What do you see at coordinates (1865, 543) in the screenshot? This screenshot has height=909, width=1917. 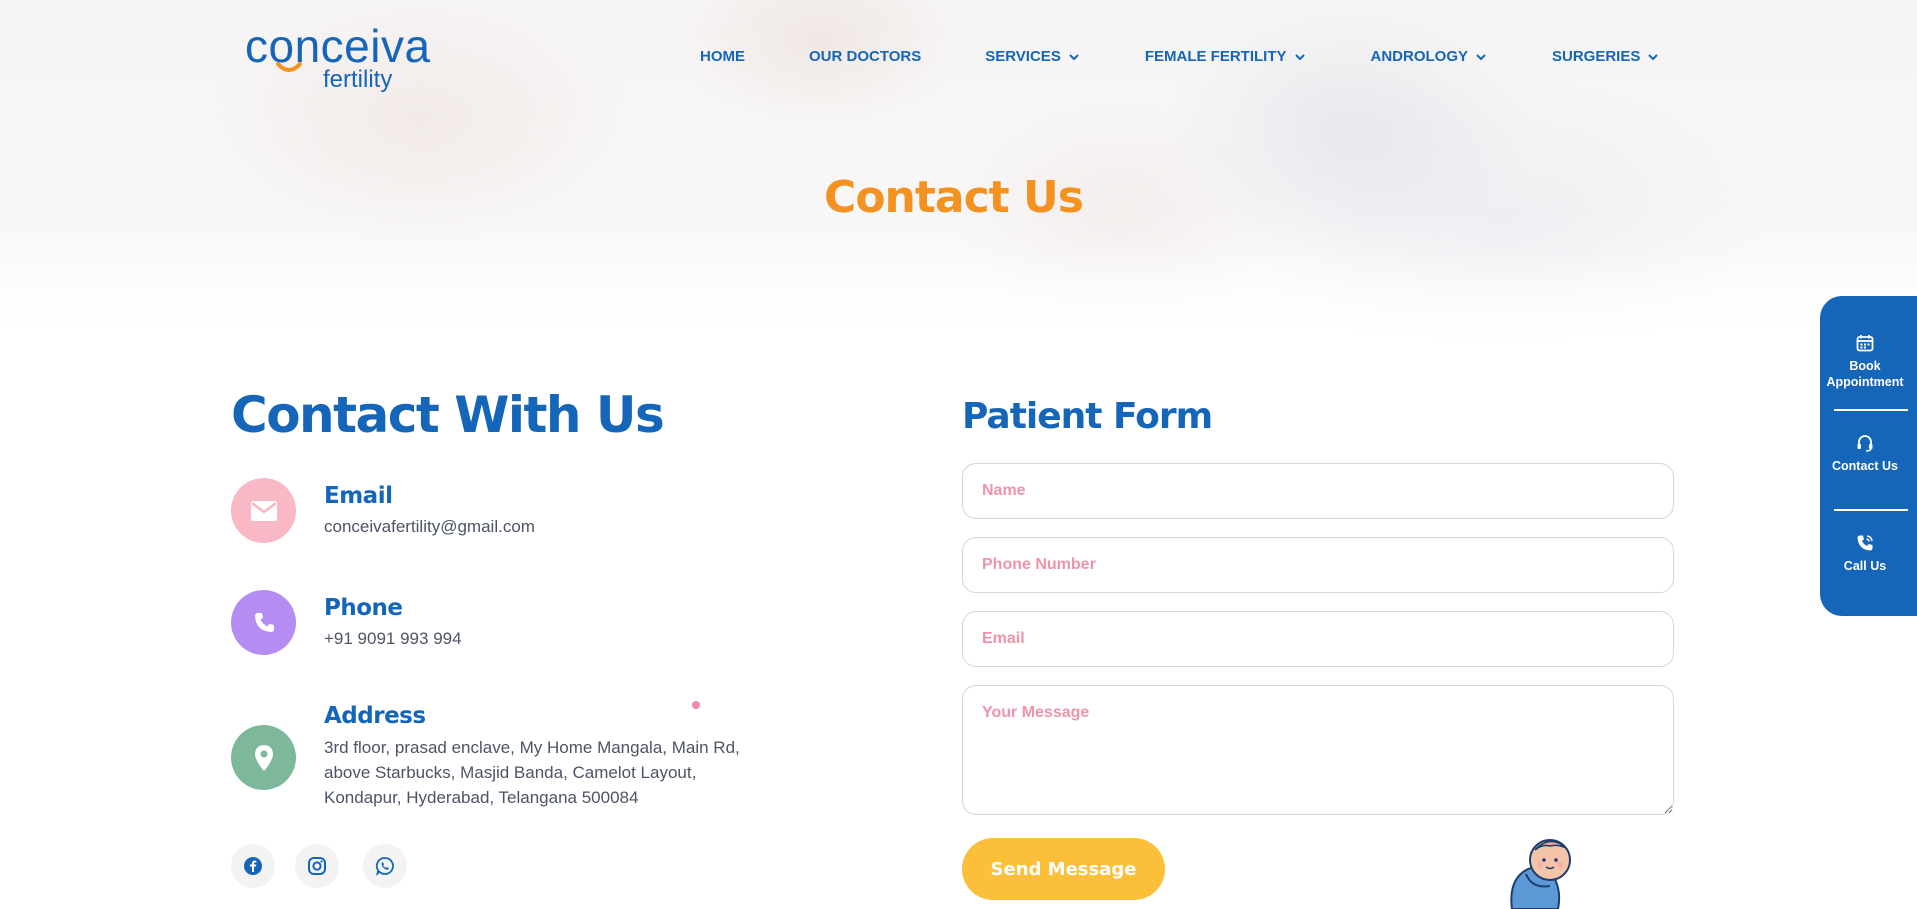 I see `phone-call-icon` at bounding box center [1865, 543].